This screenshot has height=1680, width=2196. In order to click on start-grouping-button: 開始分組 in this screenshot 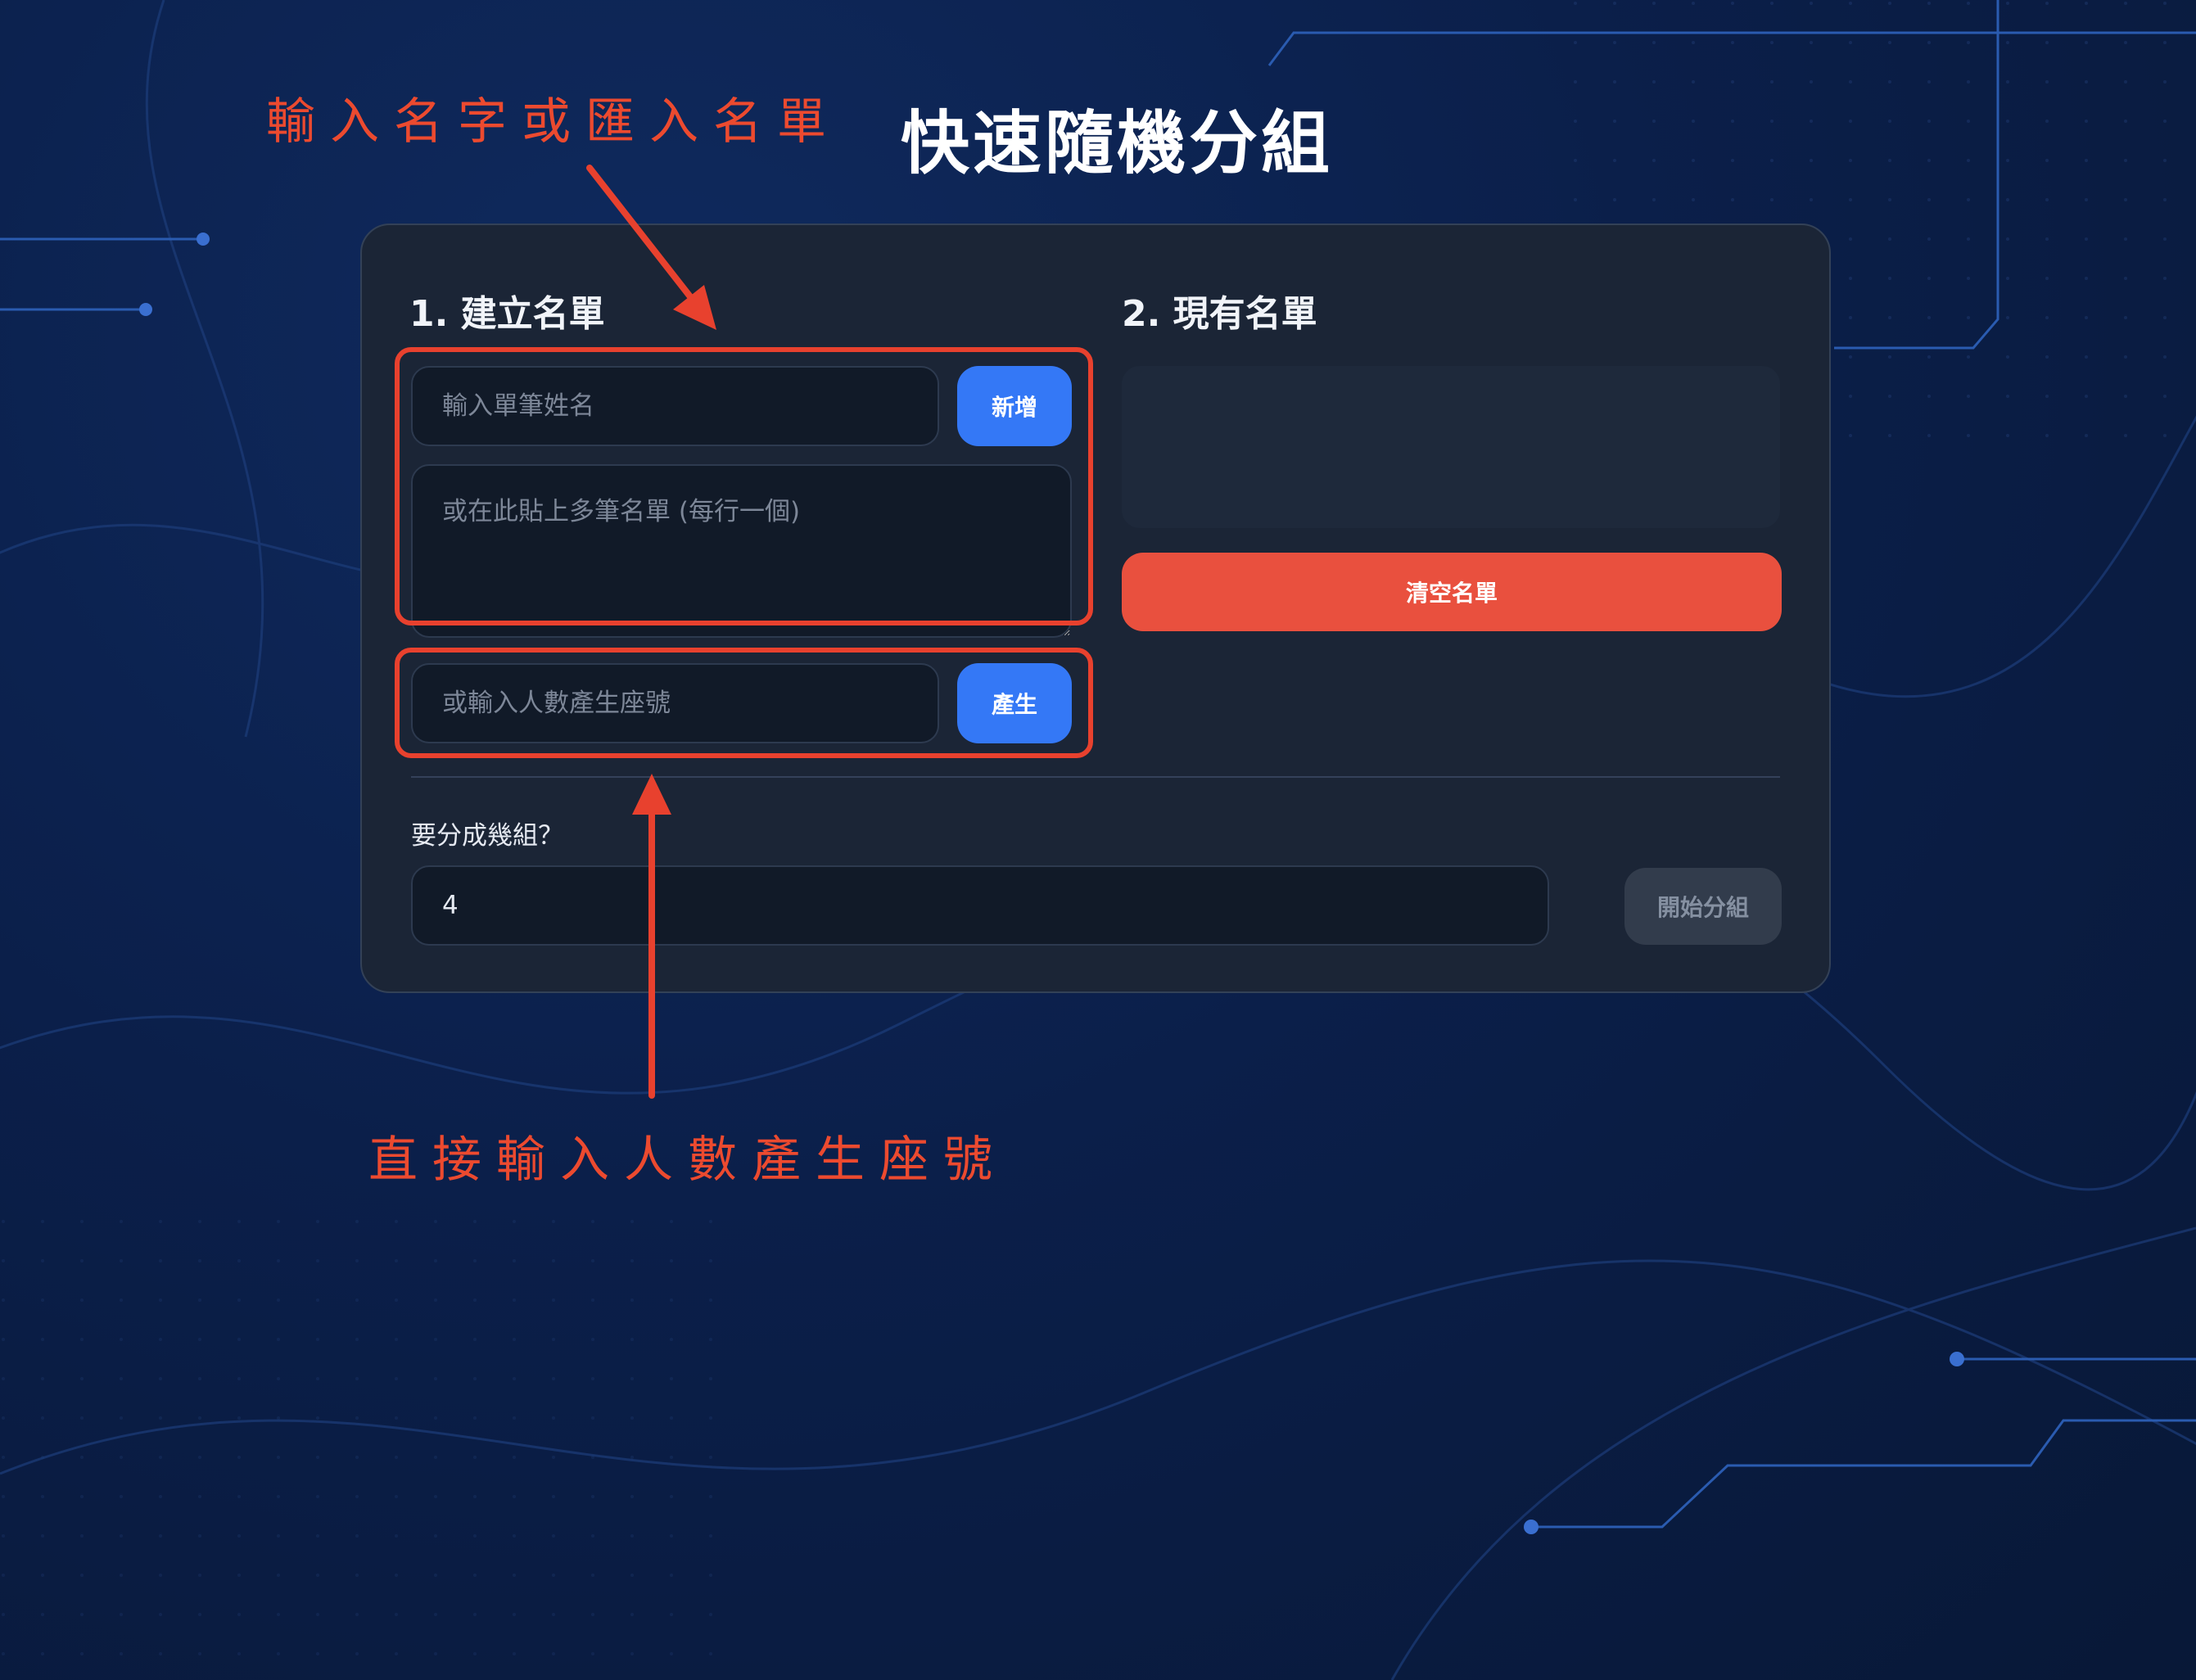, I will do `click(1703, 907)`.